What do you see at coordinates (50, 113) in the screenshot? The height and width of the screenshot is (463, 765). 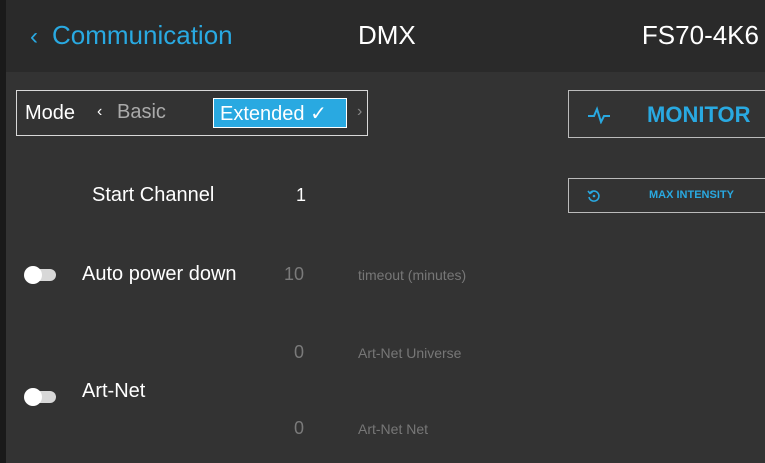 I see `mode-label: Mode` at bounding box center [50, 113].